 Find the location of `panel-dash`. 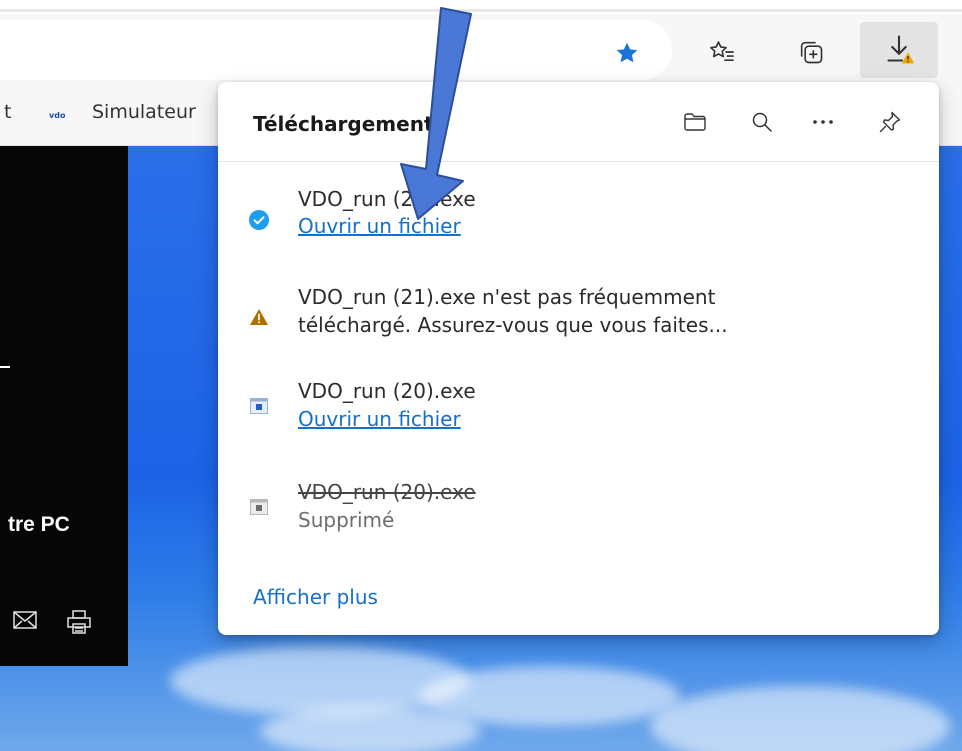

panel-dash is located at coordinates (5, 367).